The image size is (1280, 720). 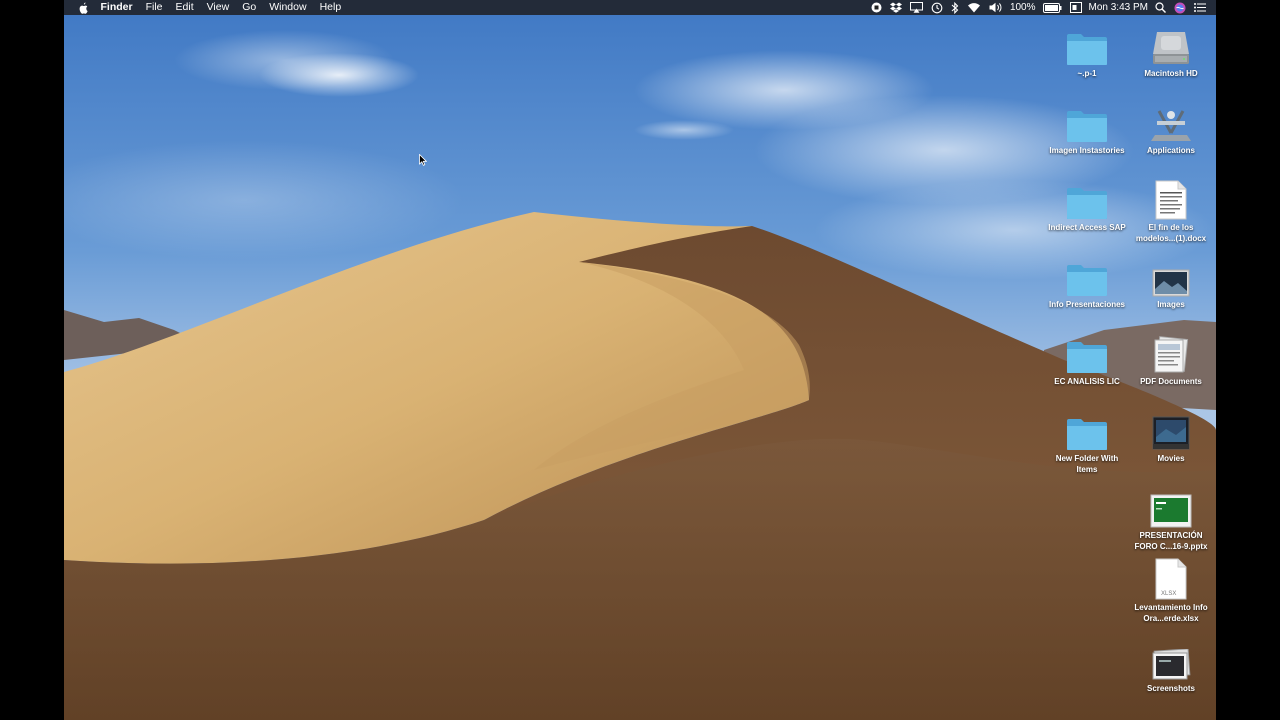 What do you see at coordinates (1171, 688) in the screenshot?
I see `desktop-item-label: Screenshots` at bounding box center [1171, 688].